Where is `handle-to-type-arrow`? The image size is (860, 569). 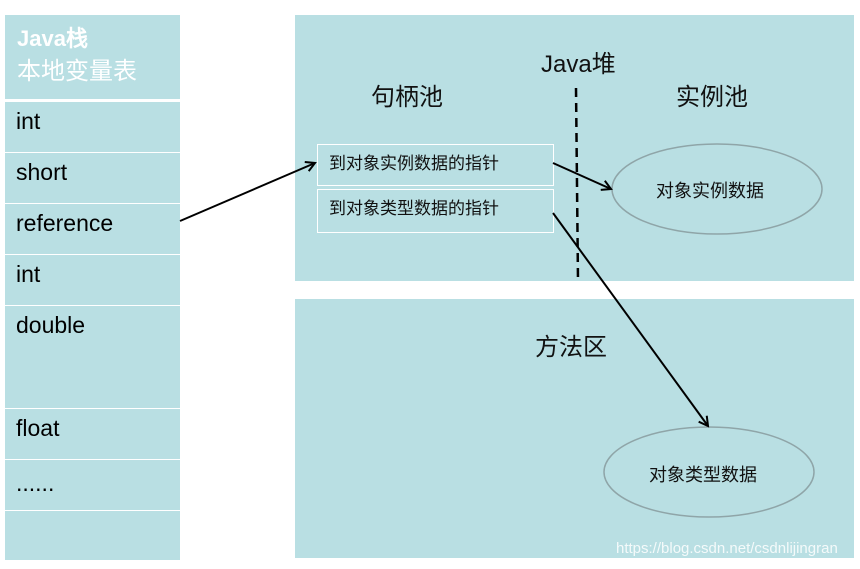 handle-to-type-arrow is located at coordinates (630, 319).